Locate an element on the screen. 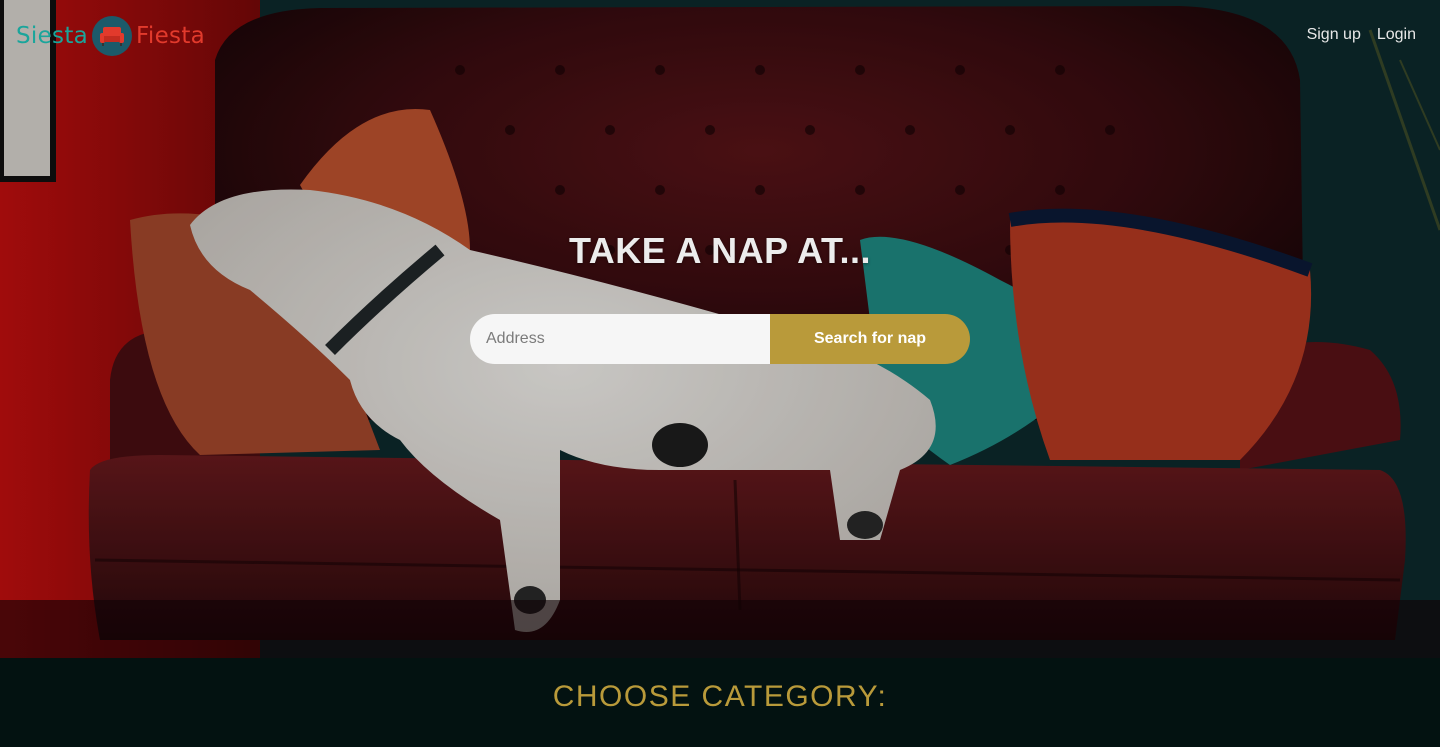  category-section: CHOOSE CATEGORY: is located at coordinates (720, 702).